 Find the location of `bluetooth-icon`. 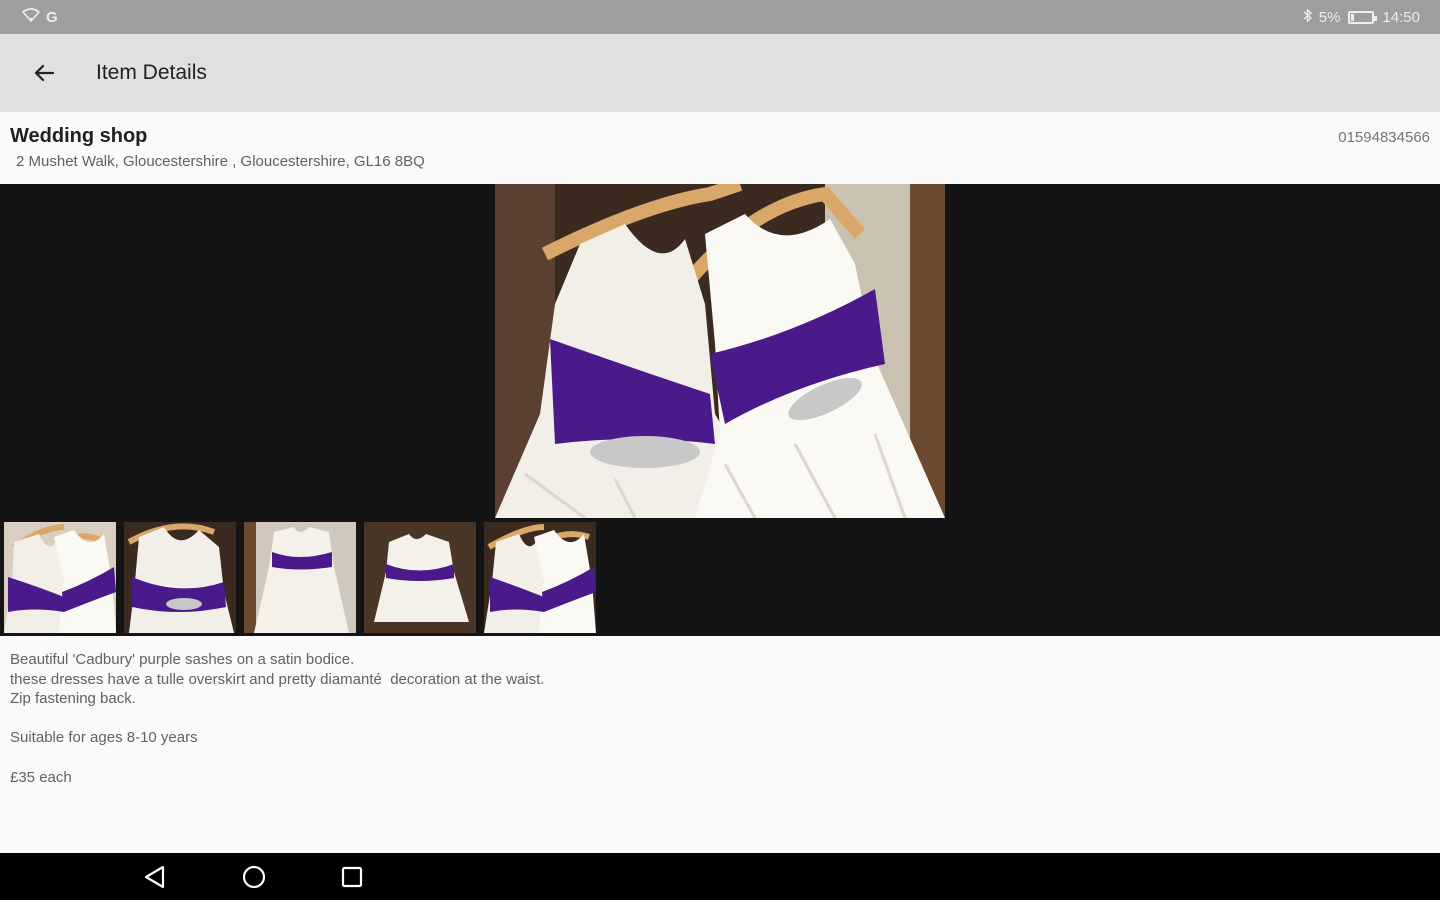

bluetooth-icon is located at coordinates (1308, 17).